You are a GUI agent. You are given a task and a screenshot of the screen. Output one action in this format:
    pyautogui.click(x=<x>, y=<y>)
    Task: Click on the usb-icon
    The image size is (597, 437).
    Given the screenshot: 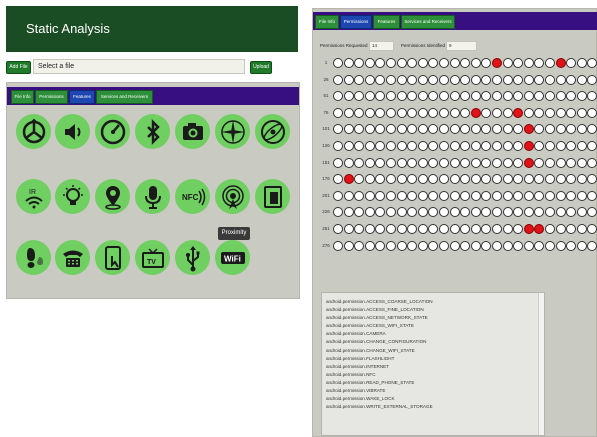 What is the action you would take?
    pyautogui.click(x=192, y=257)
    